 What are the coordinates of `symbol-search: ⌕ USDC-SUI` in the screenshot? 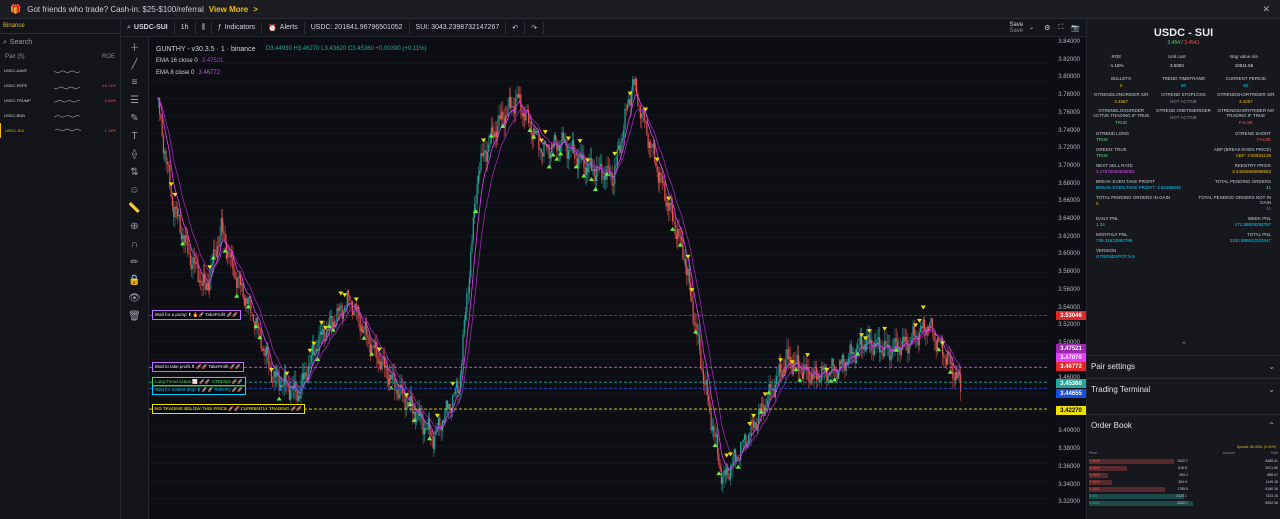 It's located at (148, 27).